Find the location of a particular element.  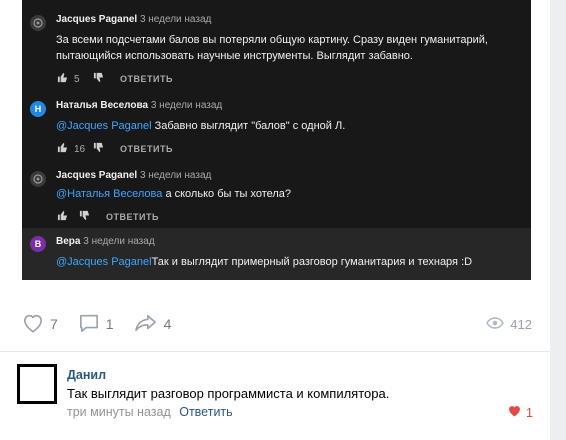

heart-outline-icon is located at coordinates (33, 324).